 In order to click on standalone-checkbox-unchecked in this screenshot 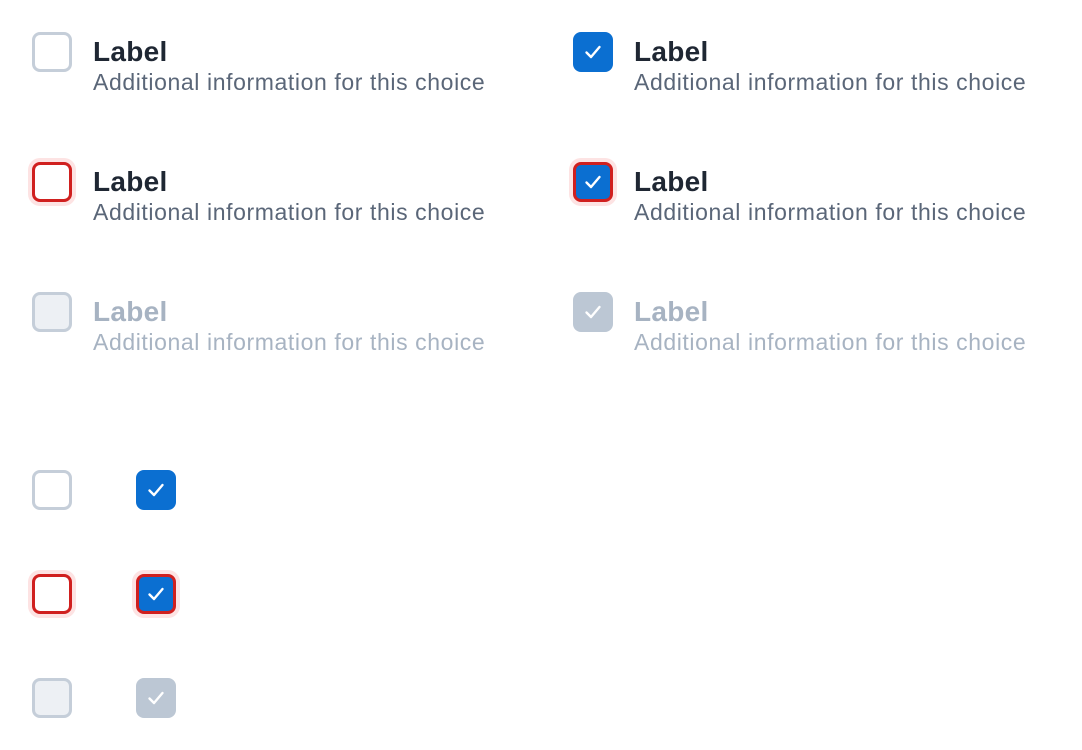, I will do `click(52, 490)`.